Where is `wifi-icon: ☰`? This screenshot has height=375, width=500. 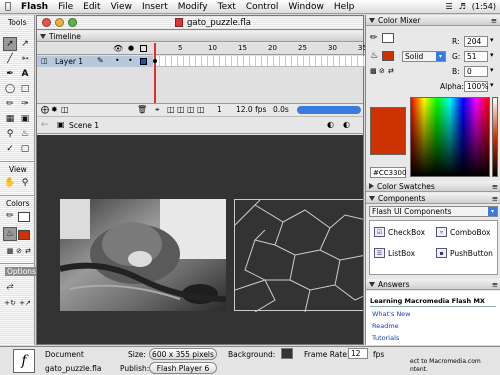 wifi-icon: ☰ is located at coordinates (448, 6).